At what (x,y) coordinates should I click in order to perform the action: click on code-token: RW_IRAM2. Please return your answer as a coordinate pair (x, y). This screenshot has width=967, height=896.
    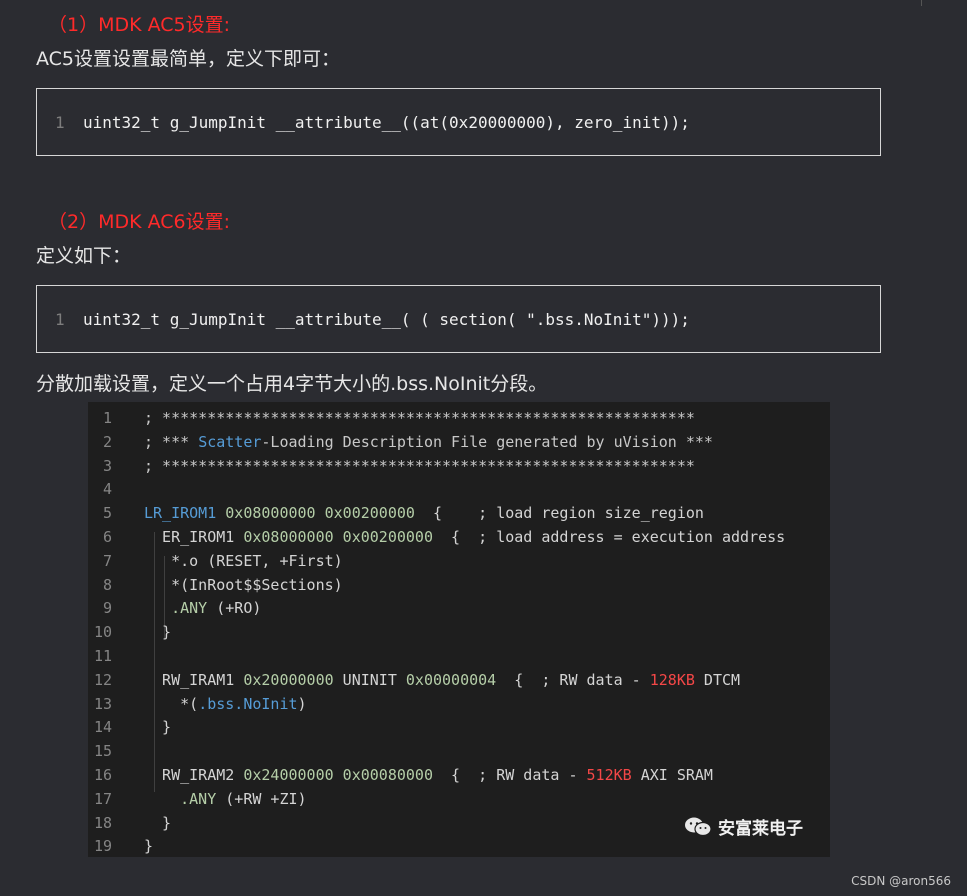
    Looking at the image, I should click on (189, 775).